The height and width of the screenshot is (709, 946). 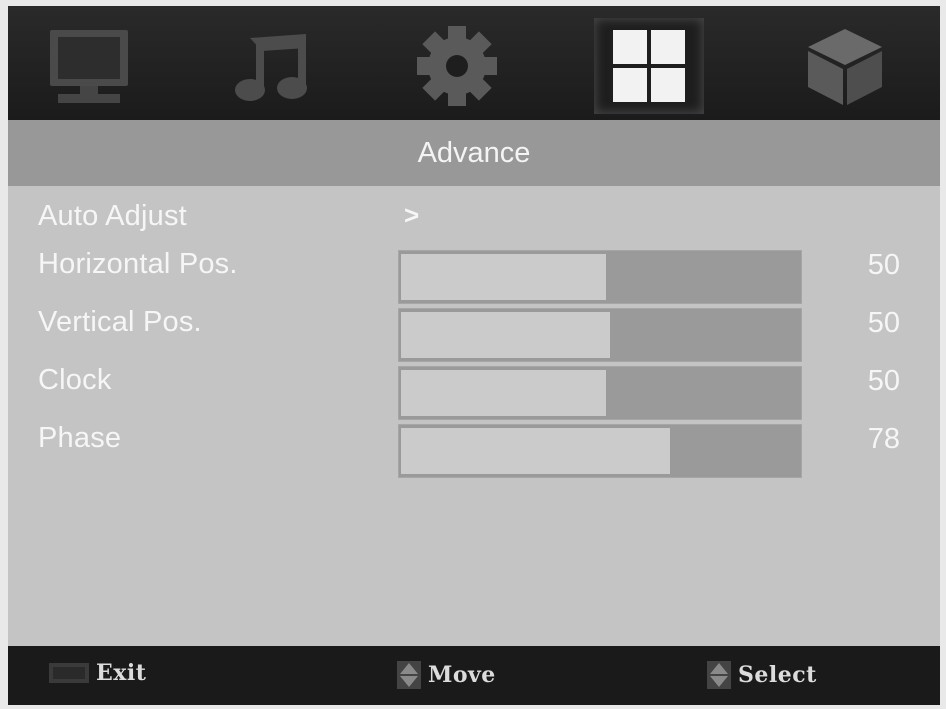 I want to click on move-hint-label: Move, so click(x=462, y=675).